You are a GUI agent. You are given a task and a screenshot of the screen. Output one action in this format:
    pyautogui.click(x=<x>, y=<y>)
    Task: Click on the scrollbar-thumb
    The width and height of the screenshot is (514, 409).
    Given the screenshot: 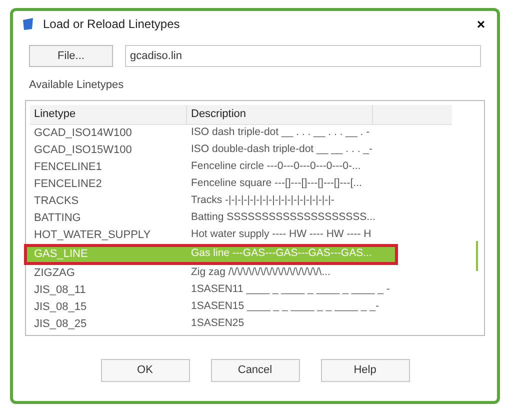 What is the action you would take?
    pyautogui.click(x=477, y=255)
    